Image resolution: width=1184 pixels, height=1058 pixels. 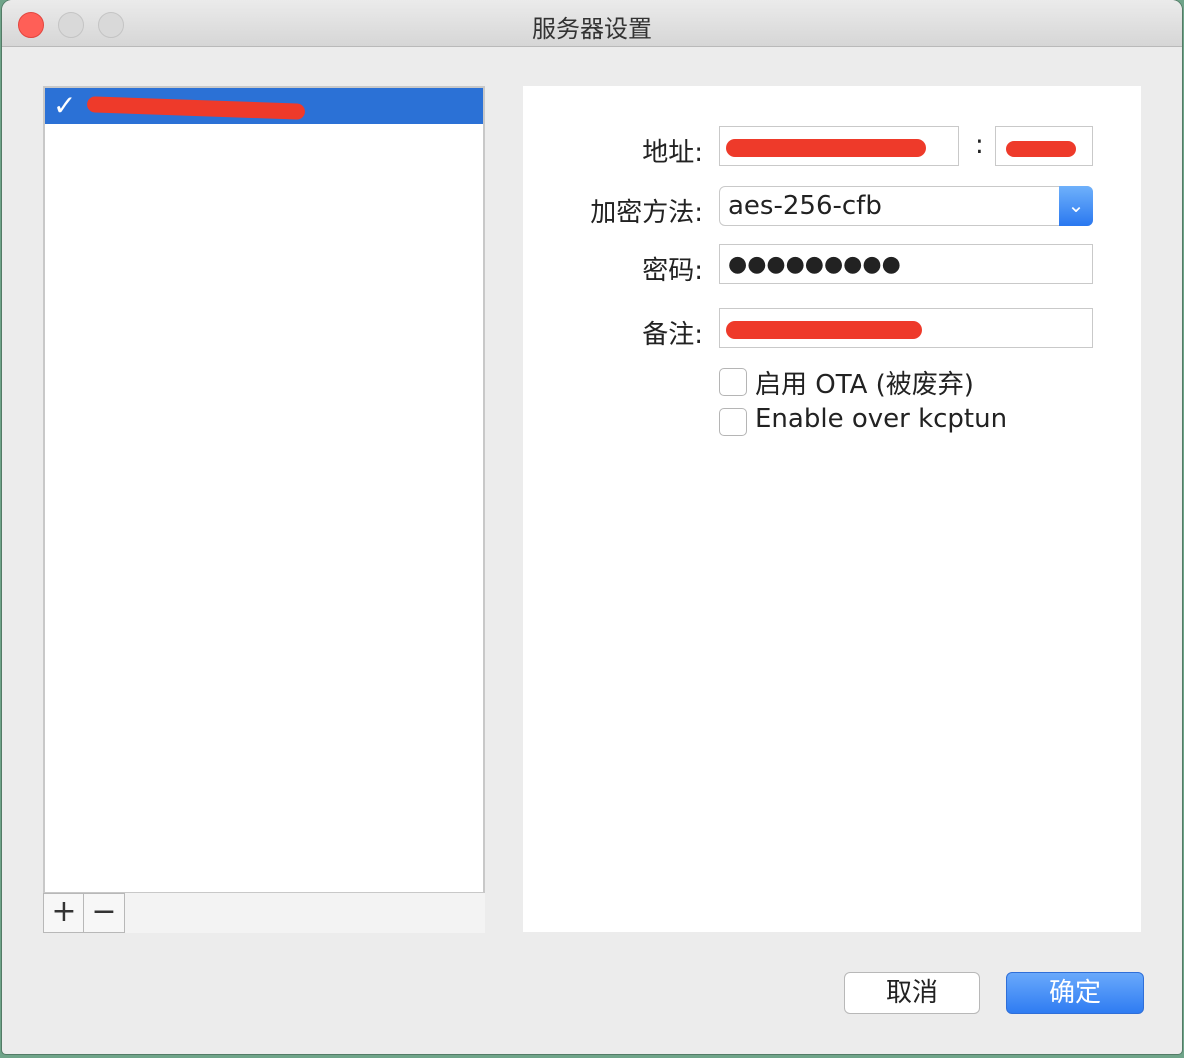 What do you see at coordinates (733, 422) in the screenshot?
I see `kcptun-checkbox` at bounding box center [733, 422].